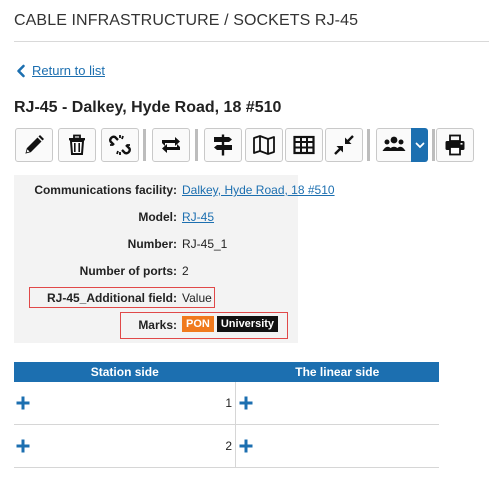 The height and width of the screenshot is (487, 489). I want to click on highlight-marks, so click(204, 325).